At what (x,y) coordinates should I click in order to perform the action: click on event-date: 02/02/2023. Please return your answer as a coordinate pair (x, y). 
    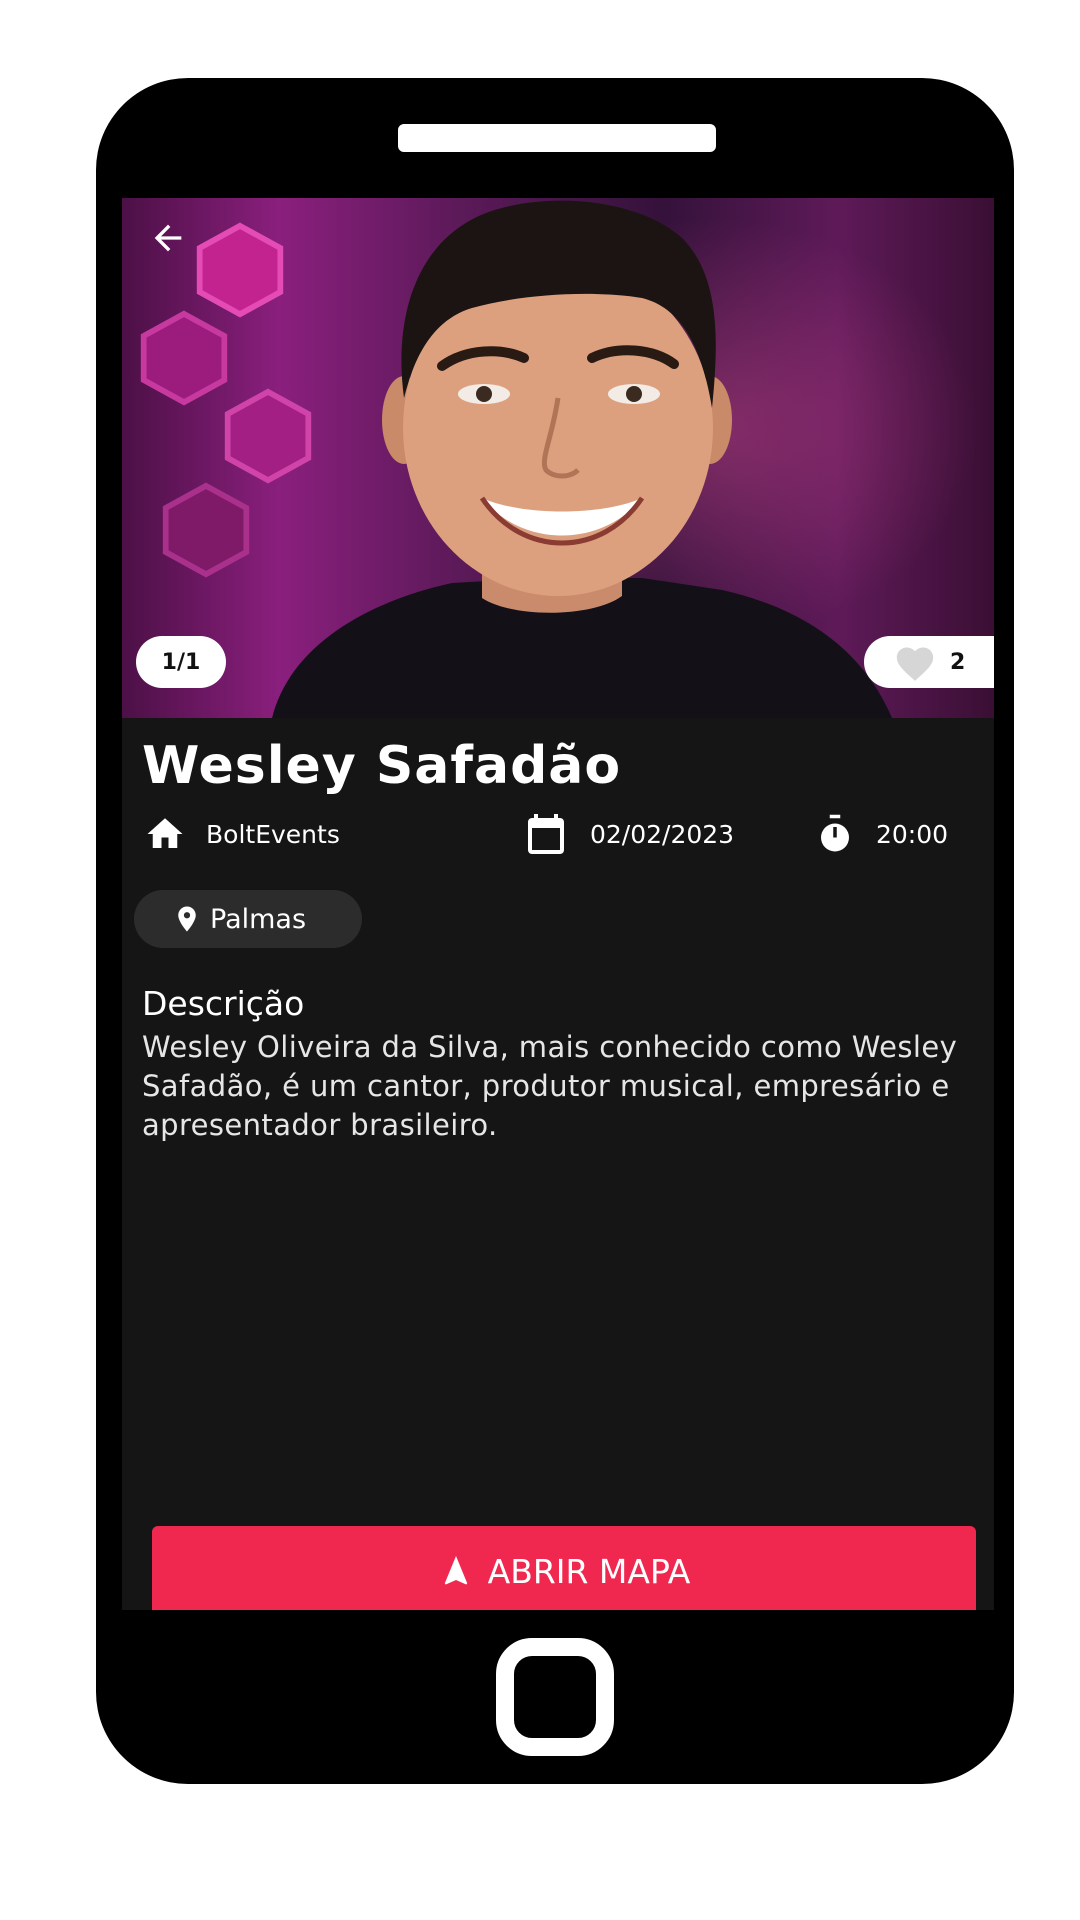
    Looking at the image, I should click on (662, 834).